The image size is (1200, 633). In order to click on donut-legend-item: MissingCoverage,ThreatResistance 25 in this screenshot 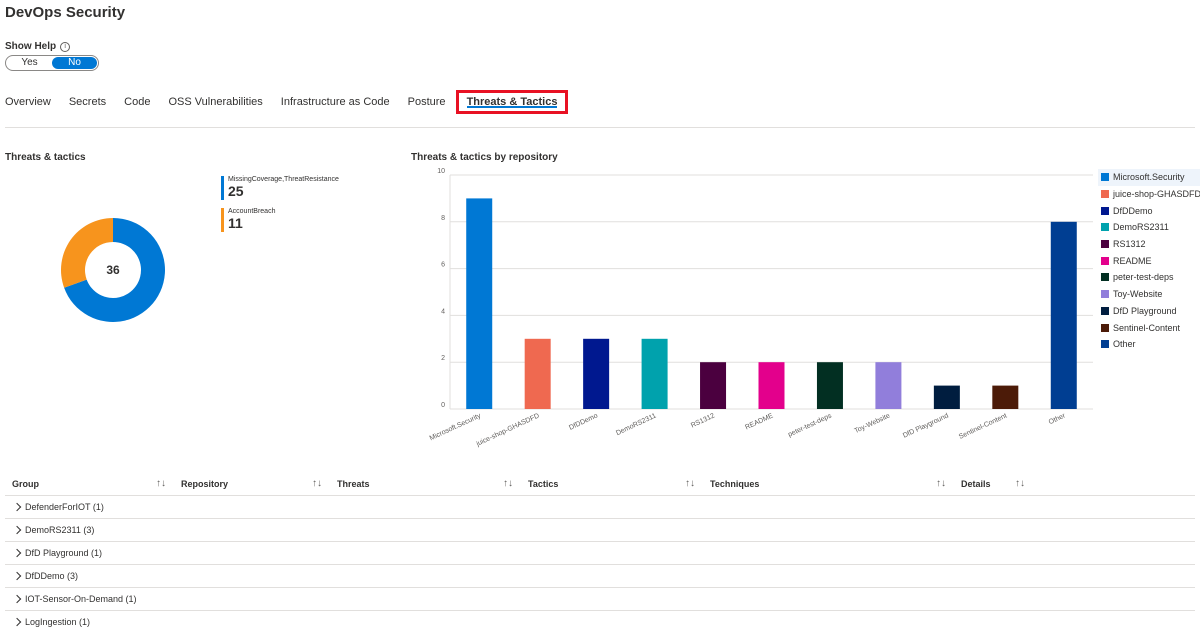, I will do `click(280, 188)`.